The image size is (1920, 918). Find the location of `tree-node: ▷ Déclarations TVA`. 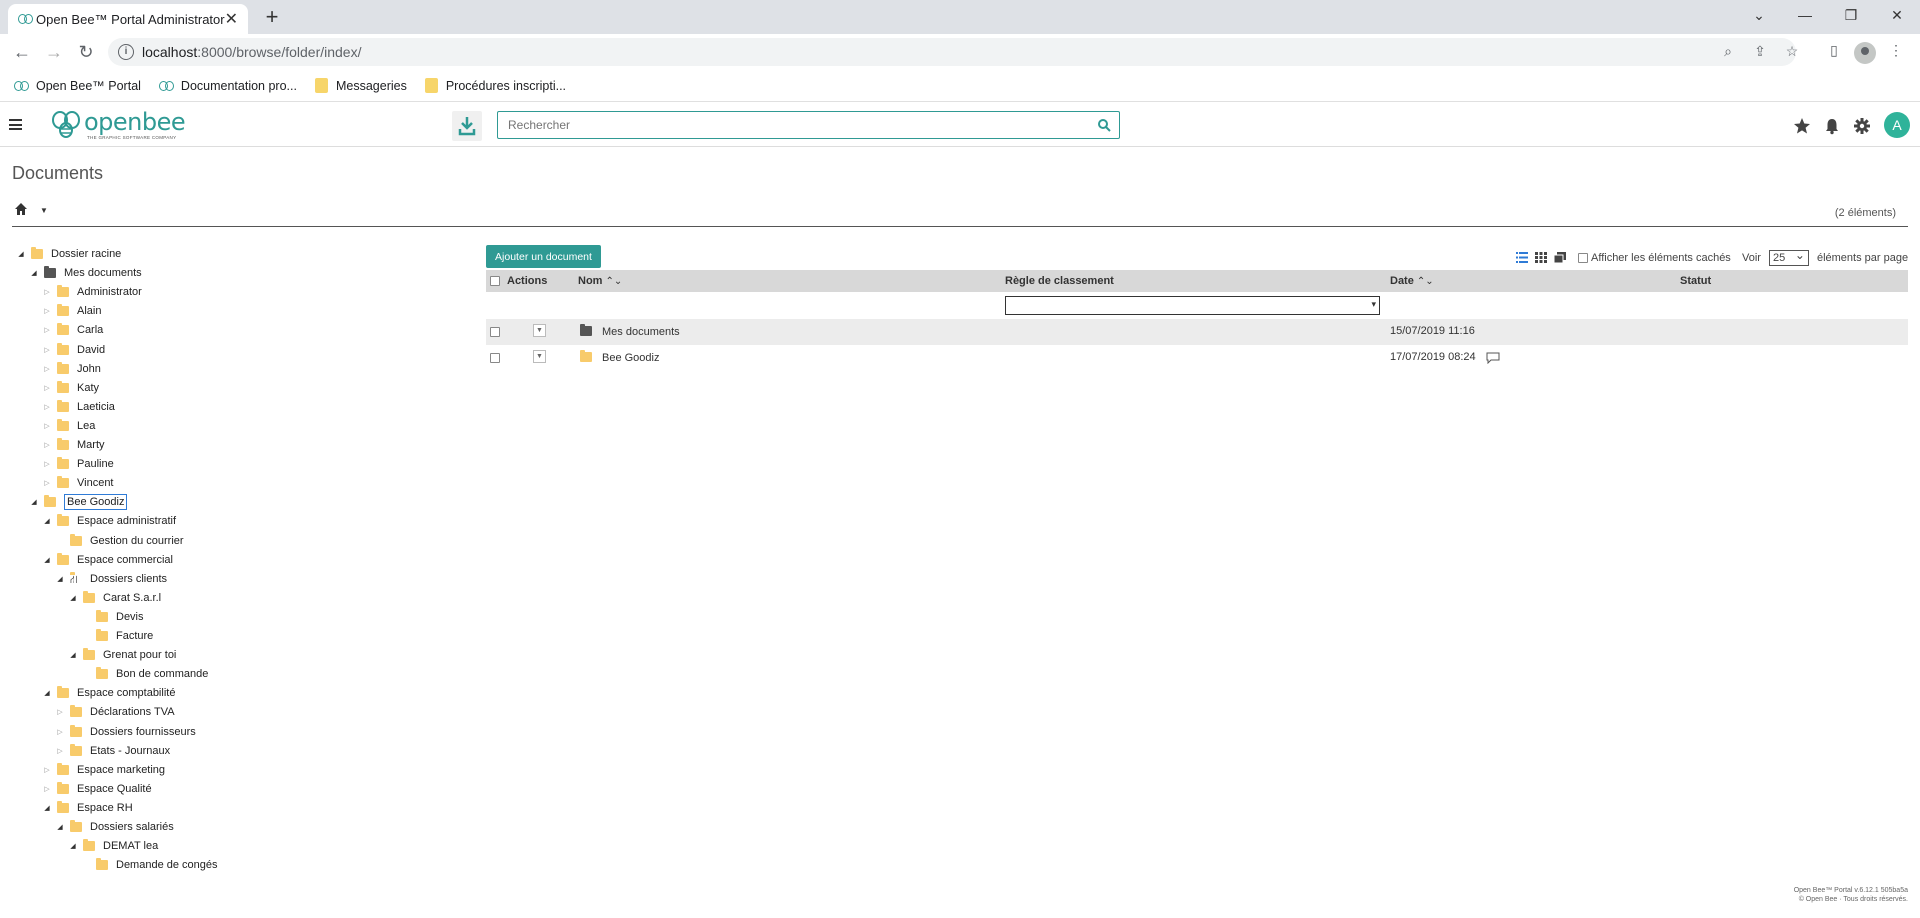

tree-node: ▷ Déclarations TVA is located at coordinates (115, 712).